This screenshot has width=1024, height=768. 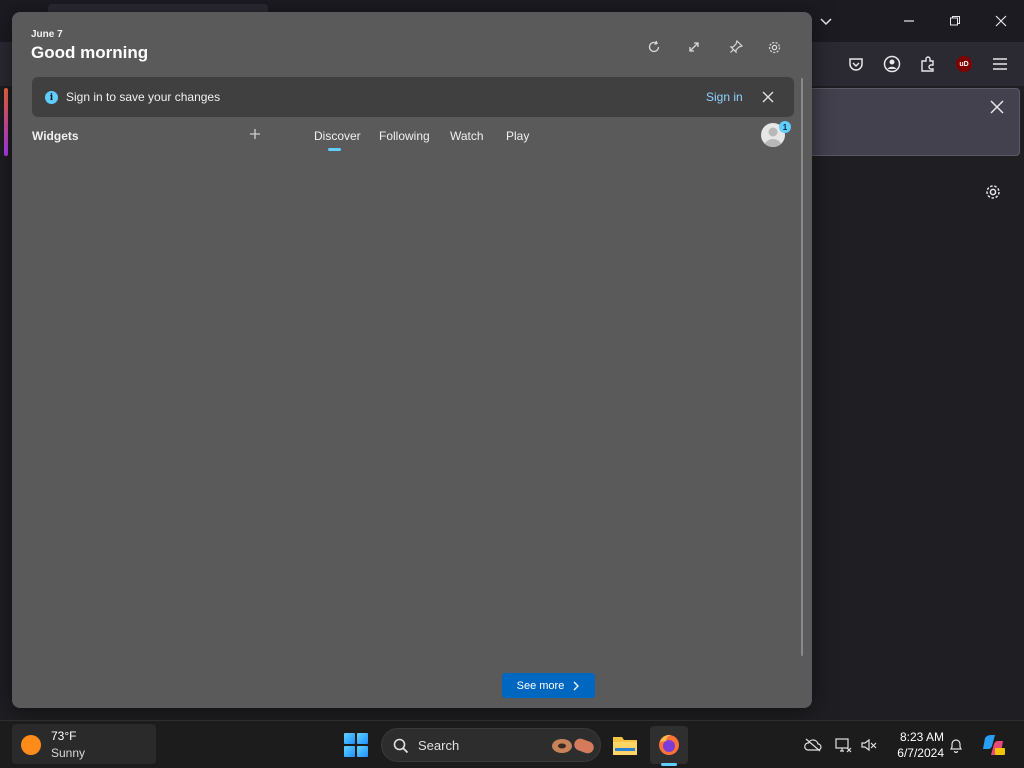 What do you see at coordinates (90, 52) in the screenshot?
I see `widgets-greeting: Good morning` at bounding box center [90, 52].